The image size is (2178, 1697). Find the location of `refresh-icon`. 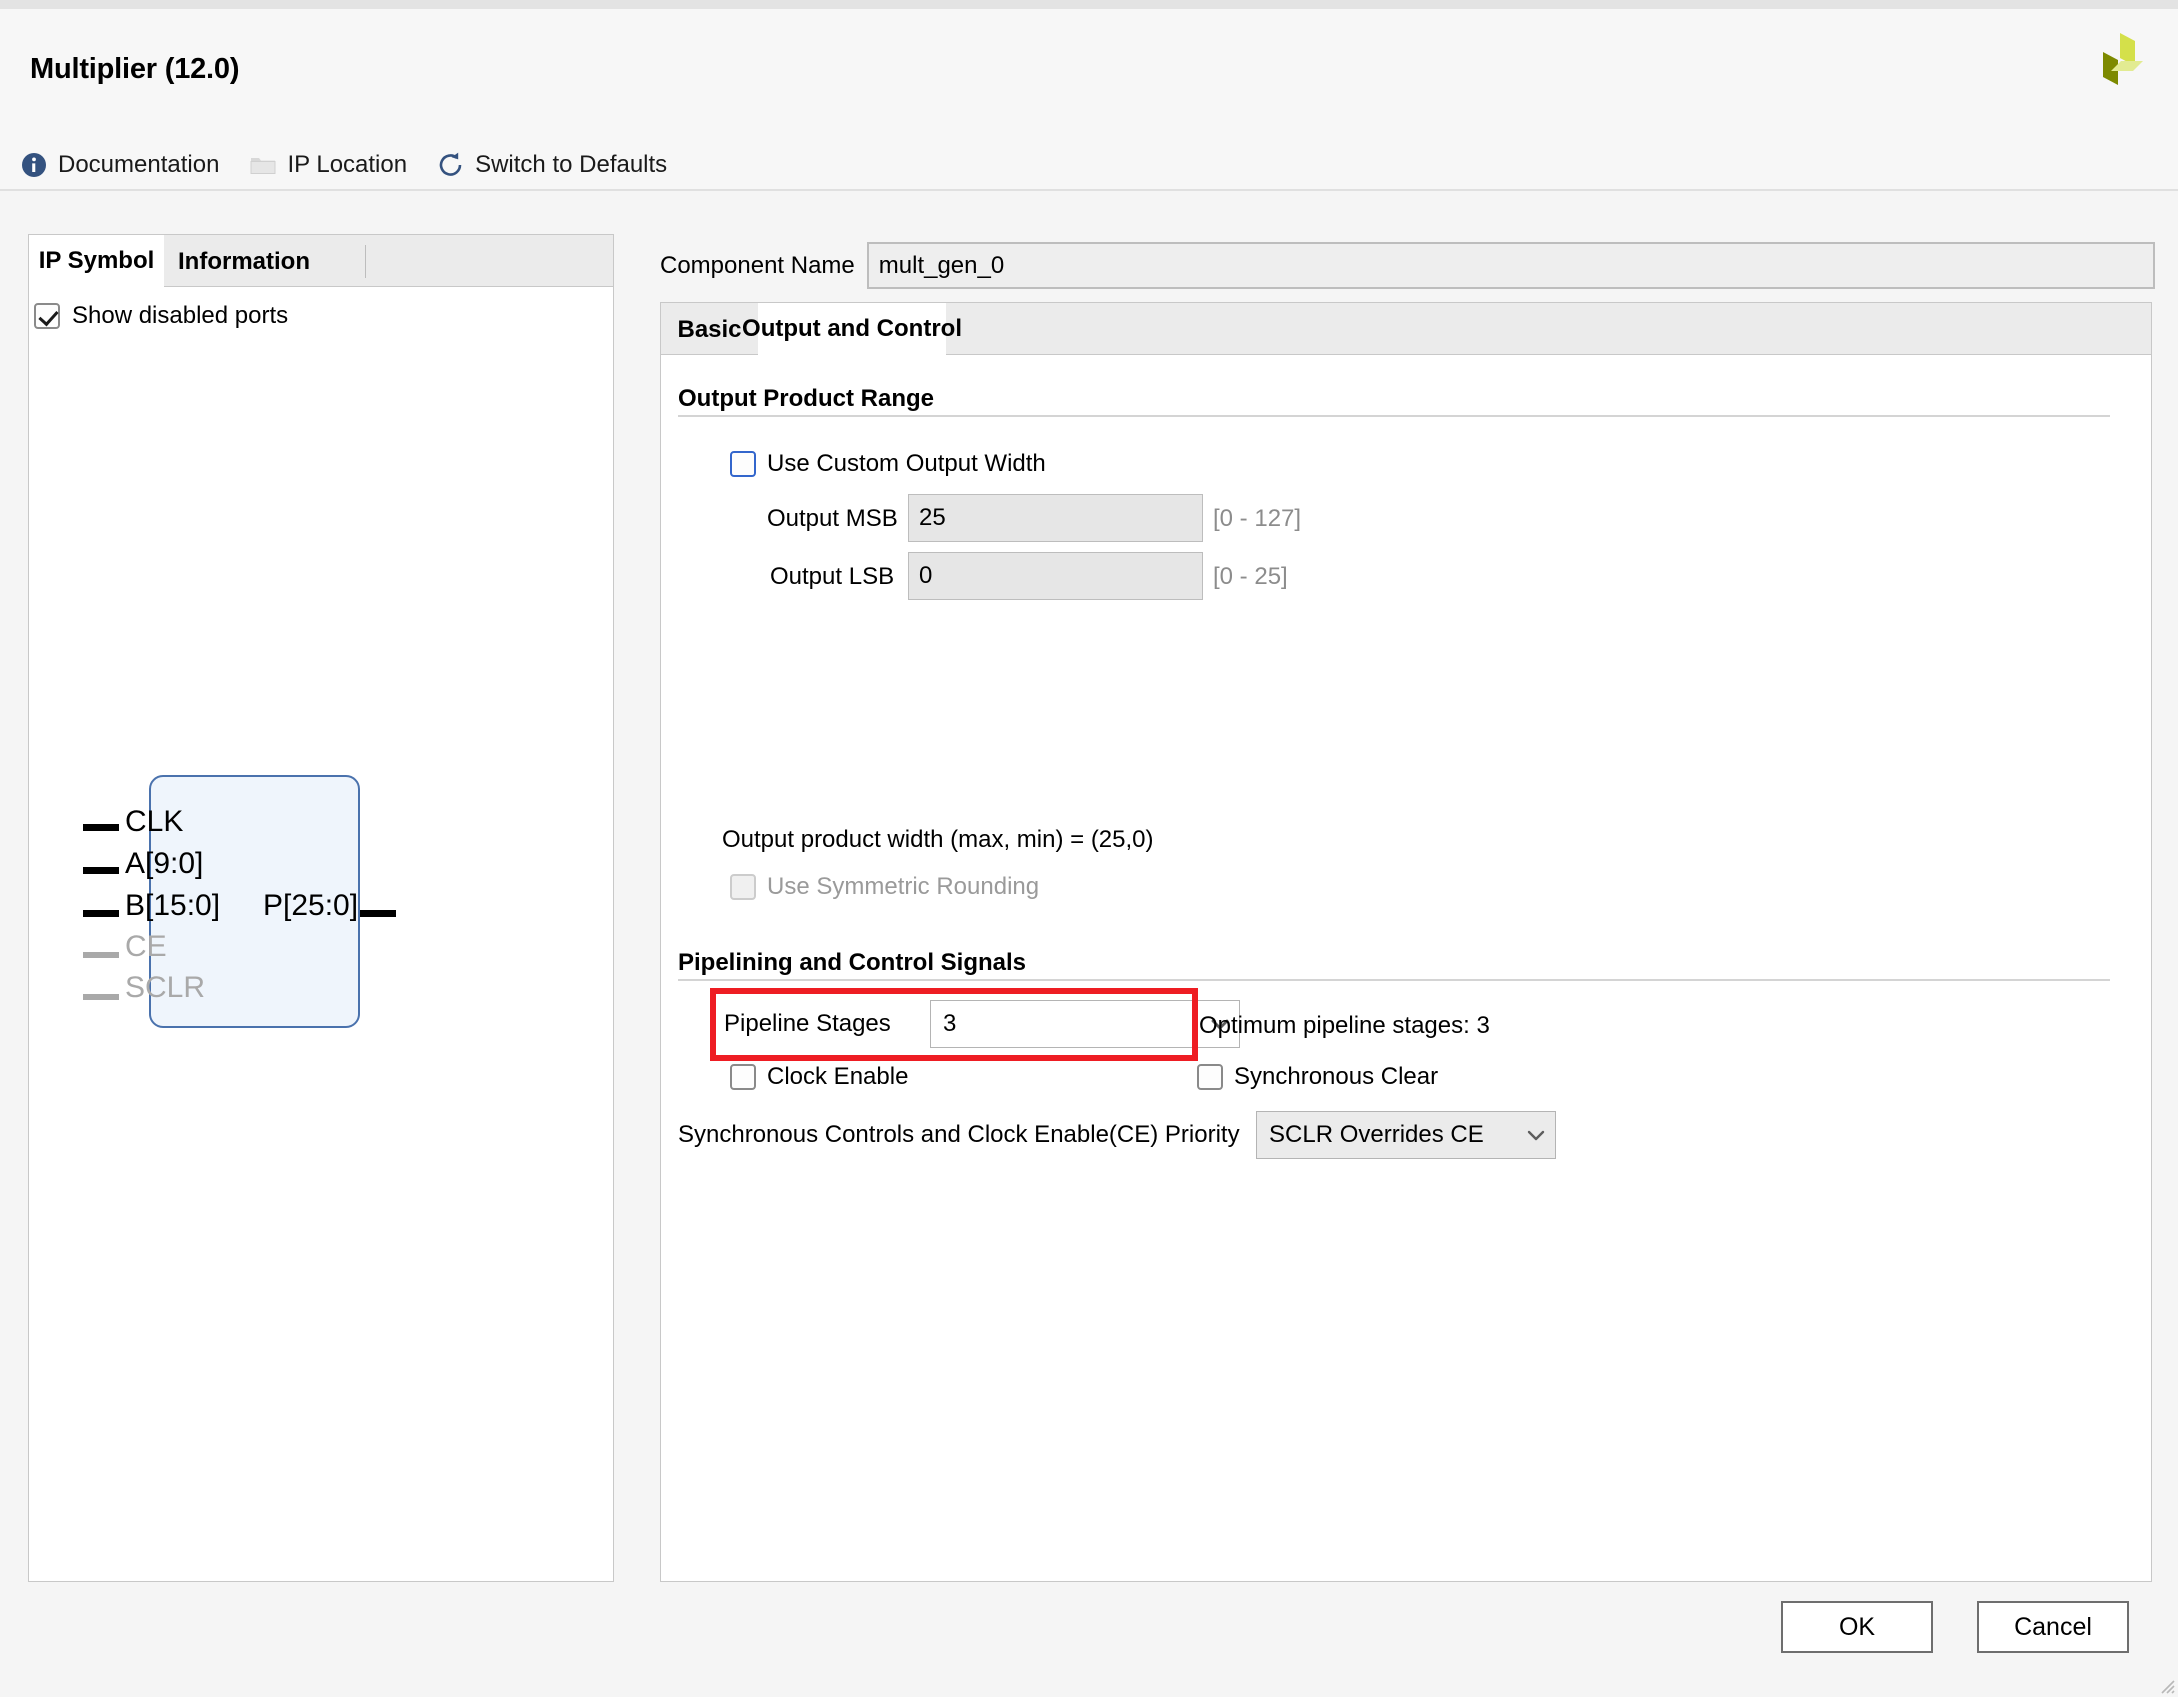

refresh-icon is located at coordinates (451, 165).